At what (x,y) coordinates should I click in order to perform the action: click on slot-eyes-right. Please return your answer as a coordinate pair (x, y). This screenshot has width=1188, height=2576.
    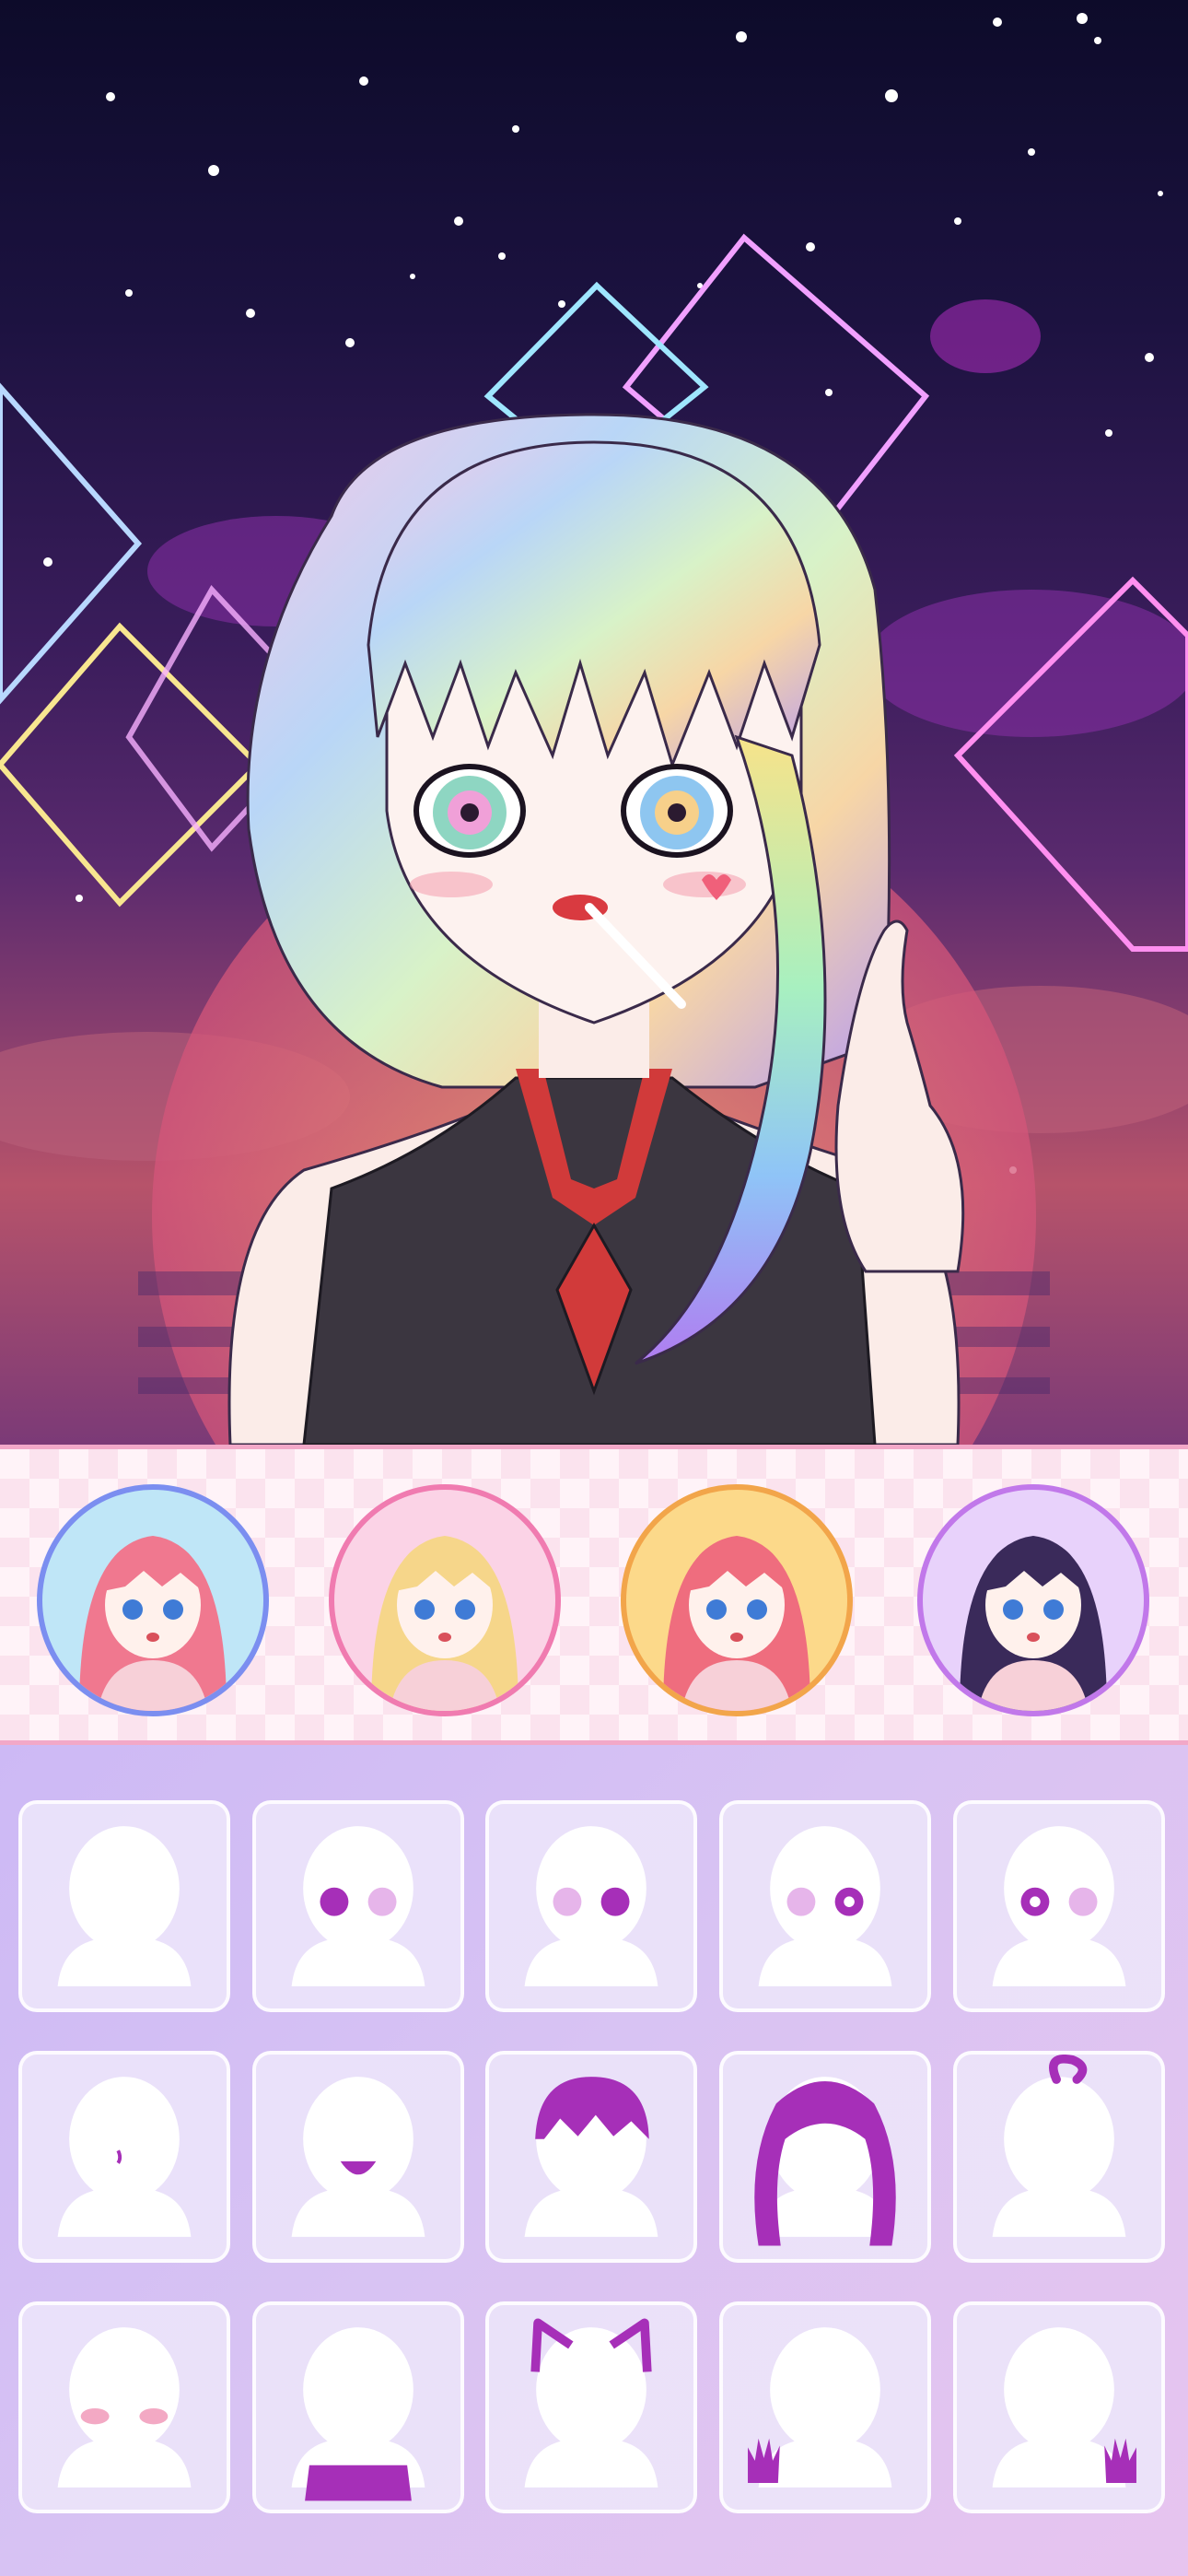
    Looking at the image, I should click on (591, 1906).